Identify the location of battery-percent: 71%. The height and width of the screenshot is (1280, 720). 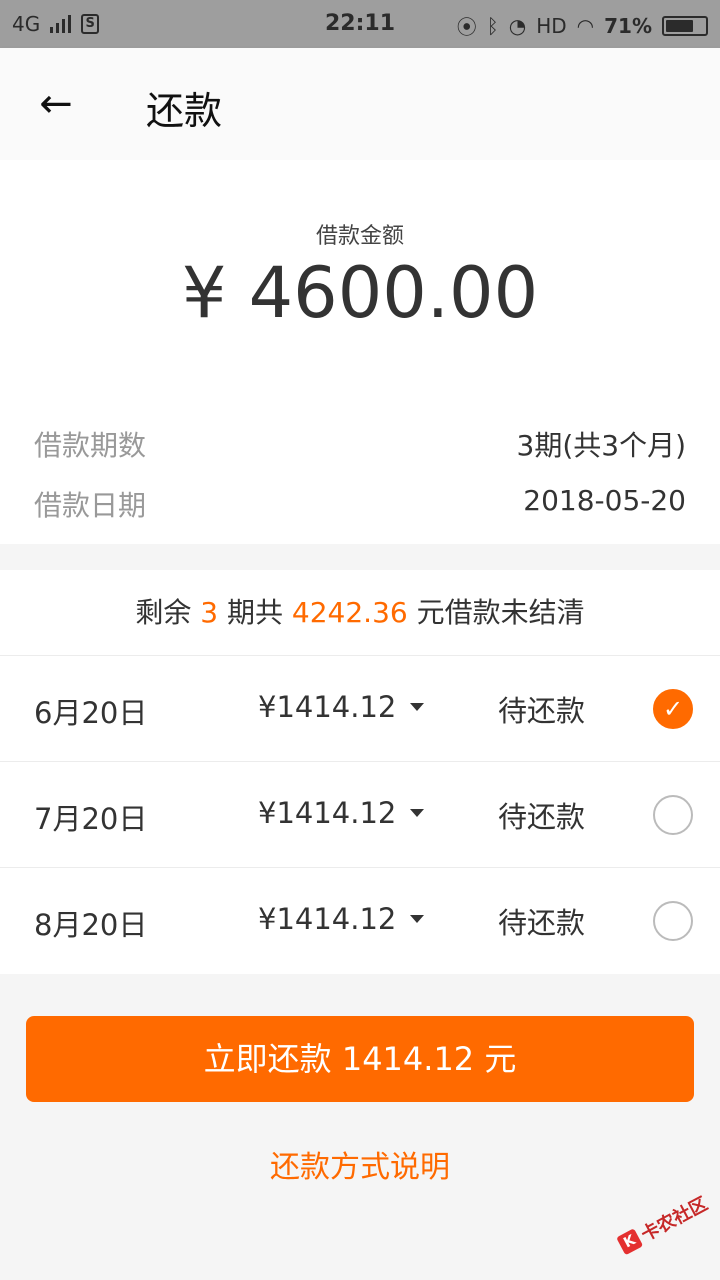
(628, 25).